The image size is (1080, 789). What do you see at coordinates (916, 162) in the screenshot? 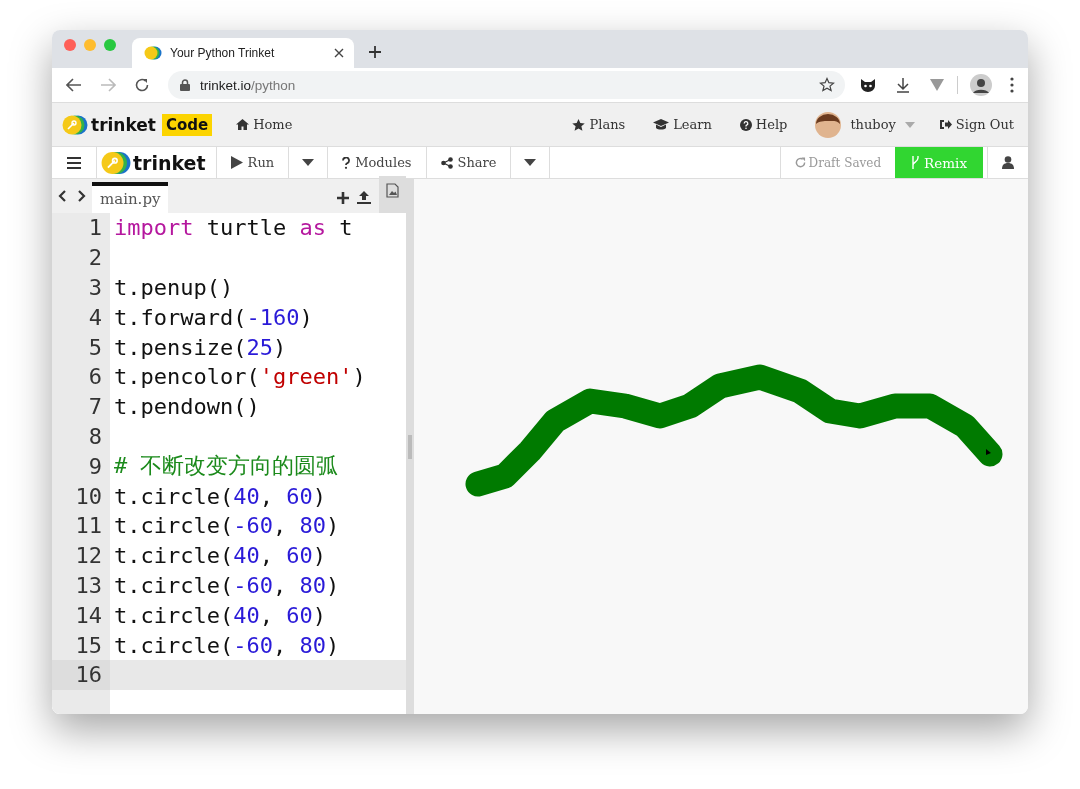
I see `fork-icon` at bounding box center [916, 162].